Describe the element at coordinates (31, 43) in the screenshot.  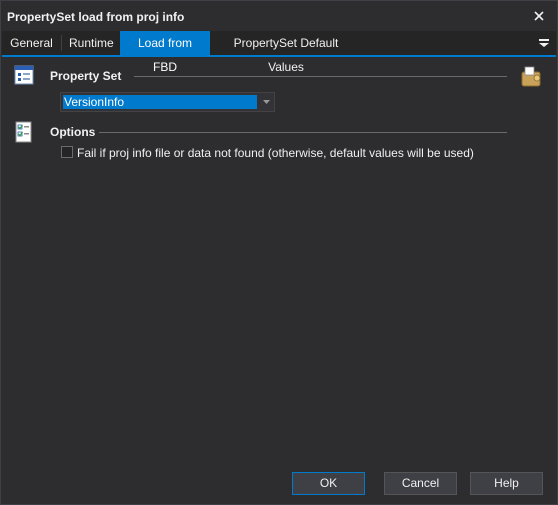
I see `tab-general: General` at that location.